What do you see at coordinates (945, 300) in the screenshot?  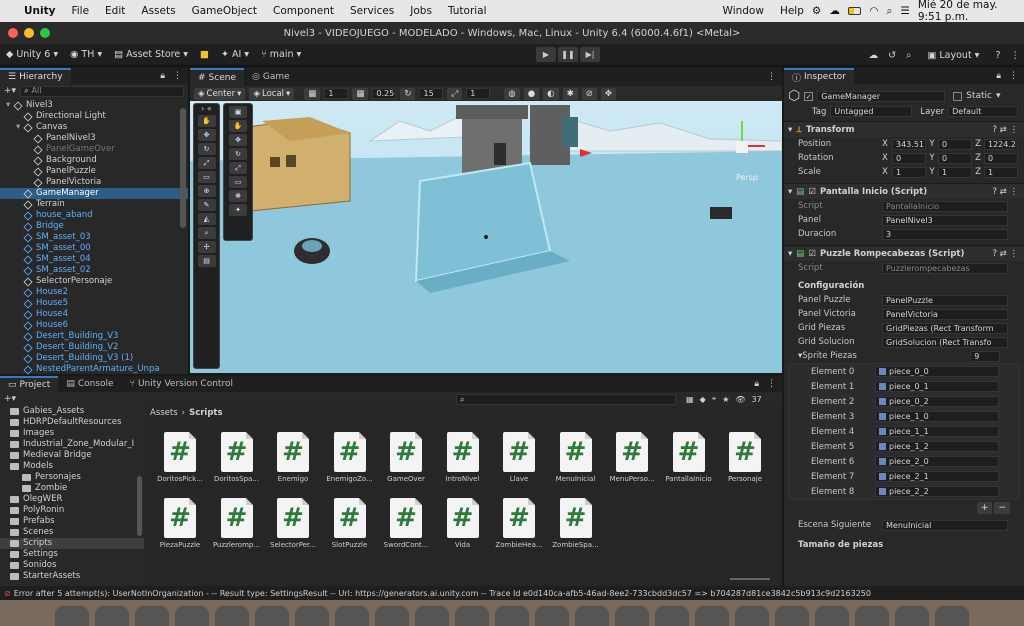 I see `puzzle-field-value: PanelPuzzle` at bounding box center [945, 300].